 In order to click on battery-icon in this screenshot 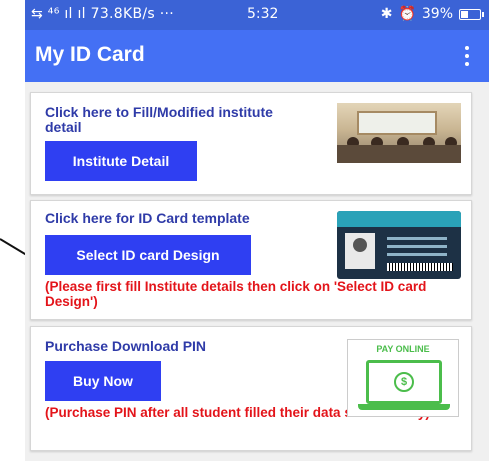, I will do `click(471, 14)`.